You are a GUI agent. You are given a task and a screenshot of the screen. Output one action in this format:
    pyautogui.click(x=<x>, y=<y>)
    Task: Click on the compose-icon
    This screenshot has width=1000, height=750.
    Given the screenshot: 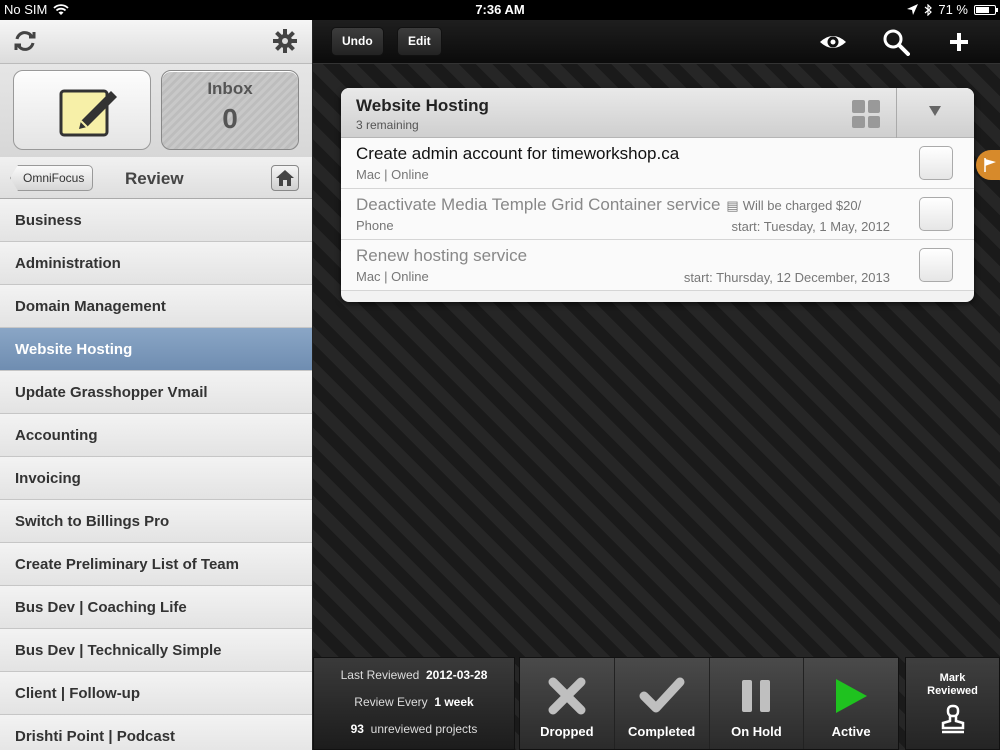 What is the action you would take?
    pyautogui.click(x=88, y=113)
    